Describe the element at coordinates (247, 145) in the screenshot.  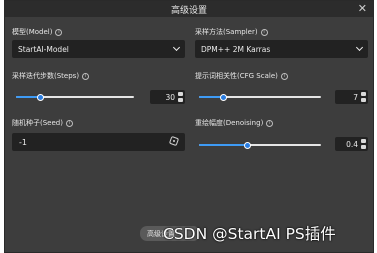
I see `denoising-slider-thumb` at that location.